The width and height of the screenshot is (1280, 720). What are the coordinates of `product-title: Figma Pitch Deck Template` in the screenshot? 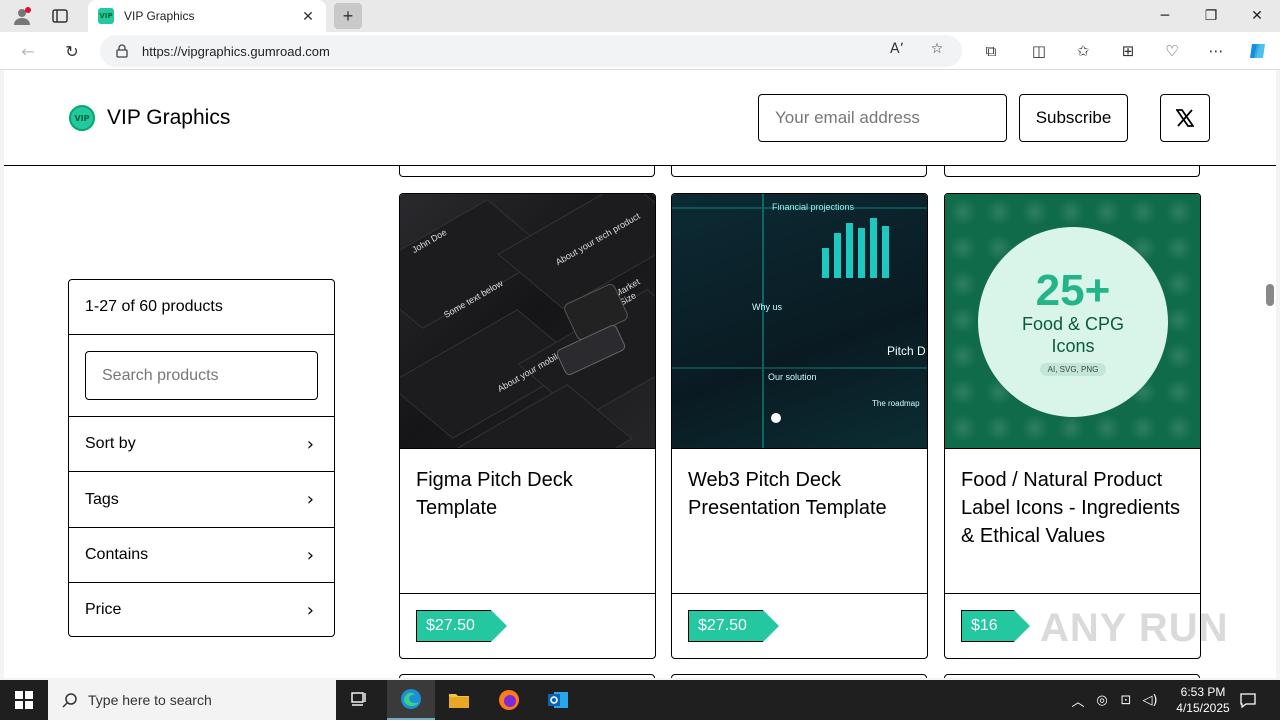 It's located at (528, 494).